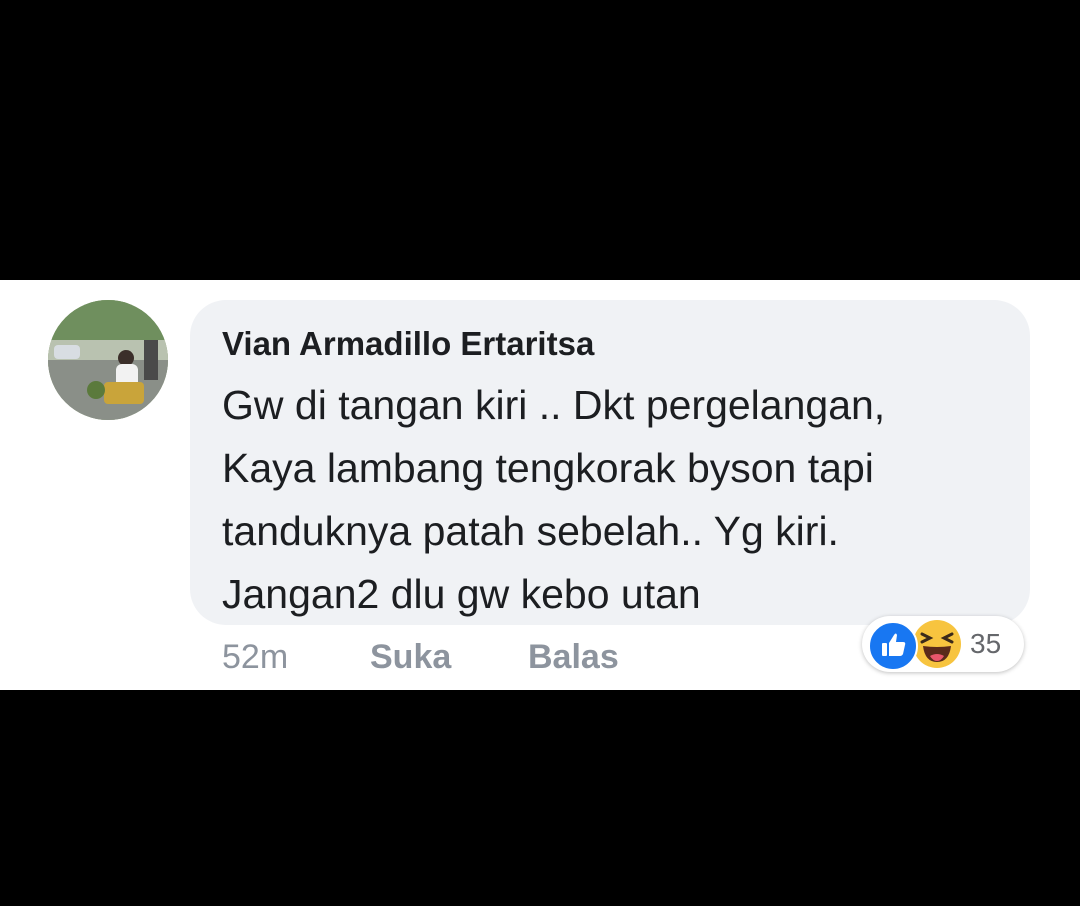  What do you see at coordinates (893, 646) in the screenshot?
I see `thumbs-up-icon` at bounding box center [893, 646].